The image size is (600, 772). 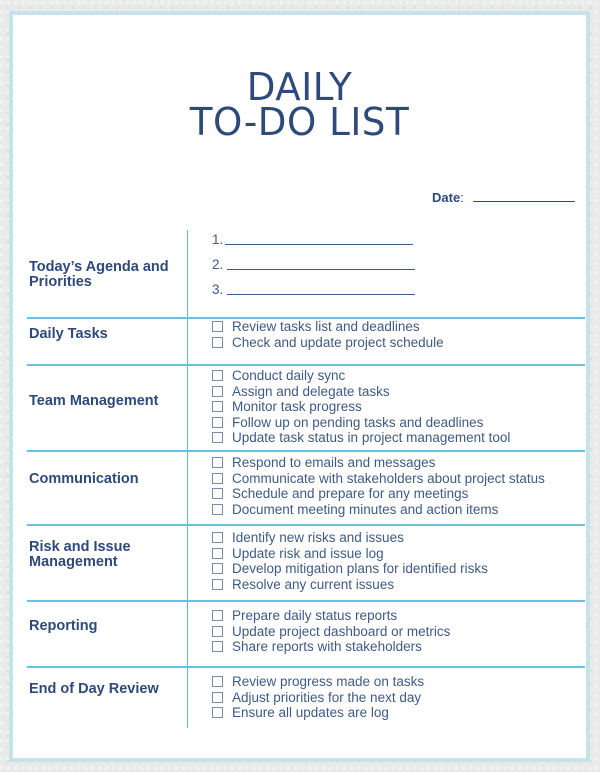 I want to click on task-item: Schedule and prepare for any meetings, so click(x=378, y=494).